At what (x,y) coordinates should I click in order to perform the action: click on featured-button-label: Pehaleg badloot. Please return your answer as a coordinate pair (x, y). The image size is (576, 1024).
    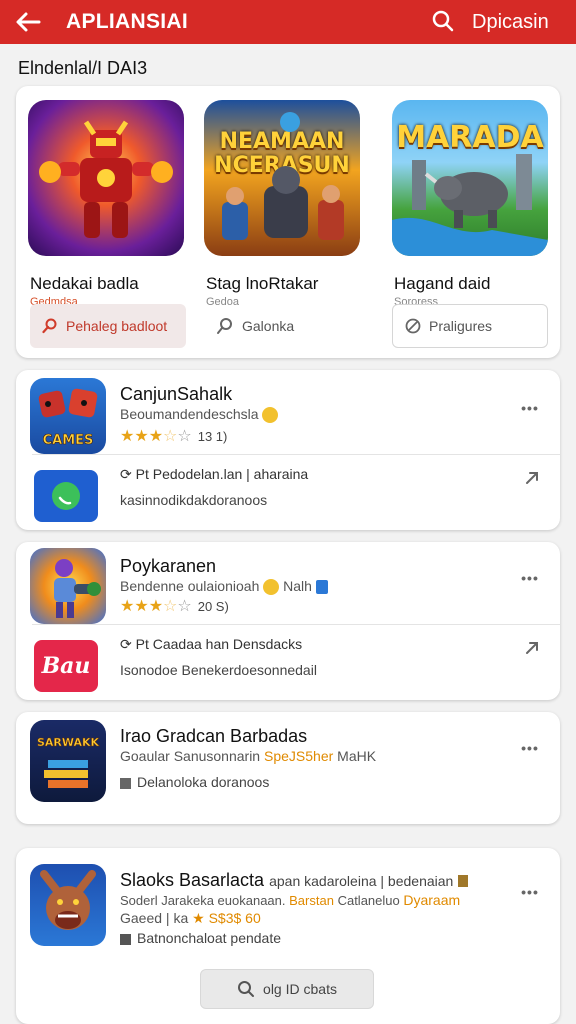
    Looking at the image, I should click on (117, 326).